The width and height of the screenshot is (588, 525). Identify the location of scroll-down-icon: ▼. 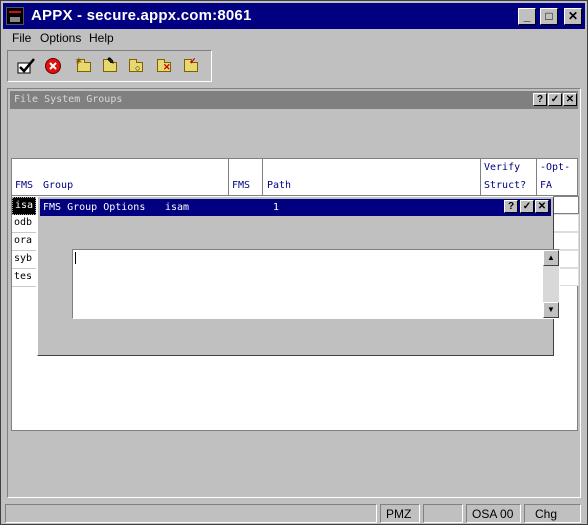
(551, 310).